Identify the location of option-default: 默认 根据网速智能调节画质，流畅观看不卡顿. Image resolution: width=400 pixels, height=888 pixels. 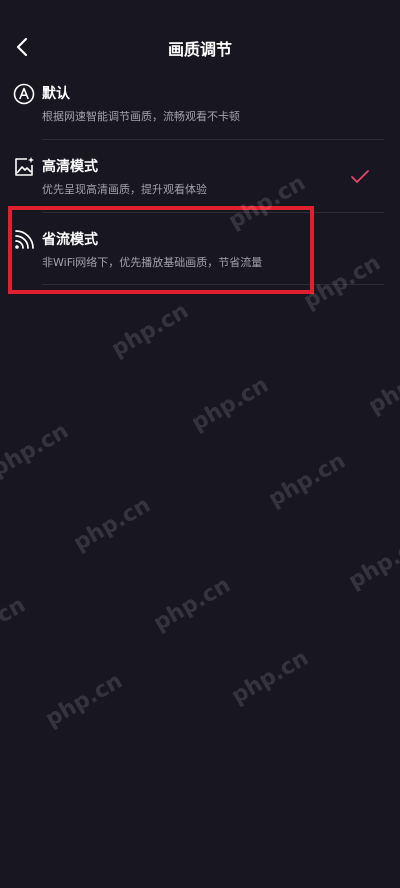
(192, 118).